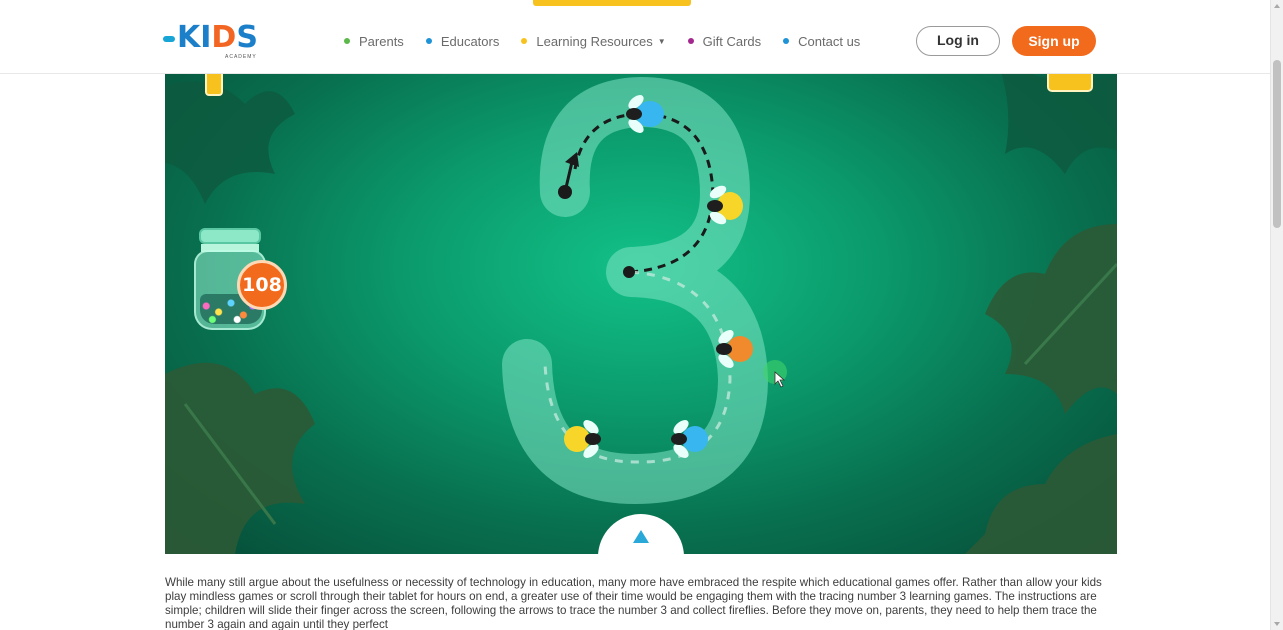 The image size is (1283, 630). What do you see at coordinates (629, 272) in the screenshot?
I see `midpoint-icon` at bounding box center [629, 272].